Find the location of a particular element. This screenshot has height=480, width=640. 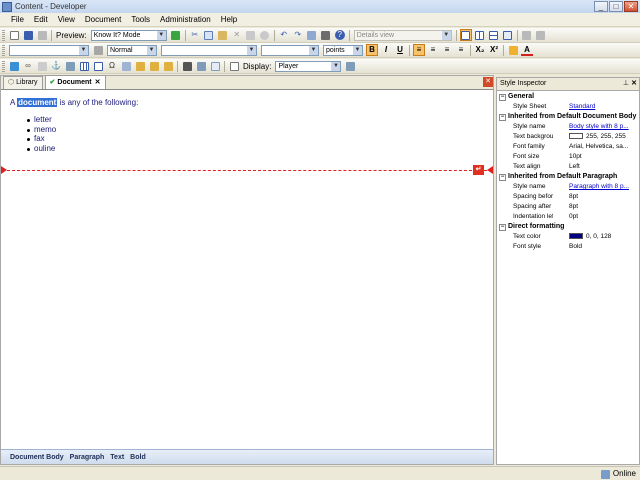

align-right-button: ≡ is located at coordinates (447, 50).